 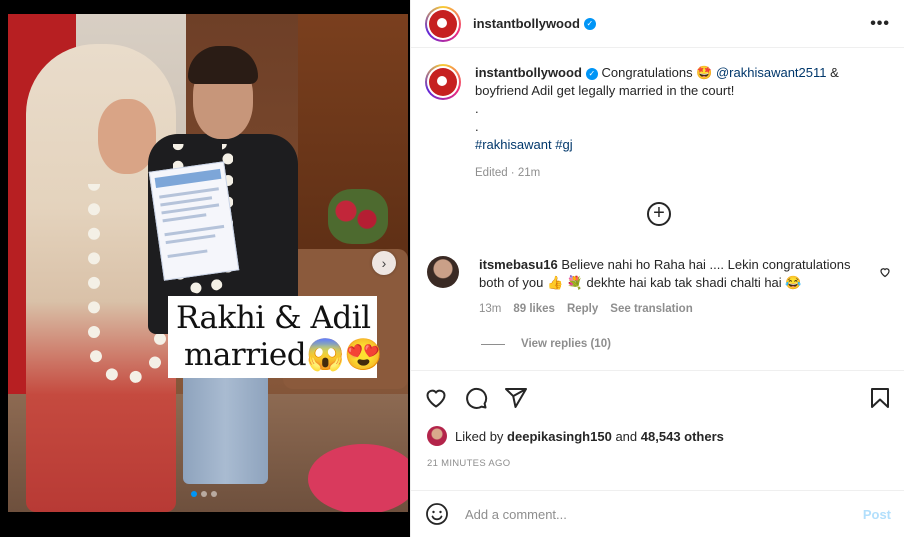 What do you see at coordinates (384, 263) in the screenshot?
I see `carousel-next-button: ›` at bounding box center [384, 263].